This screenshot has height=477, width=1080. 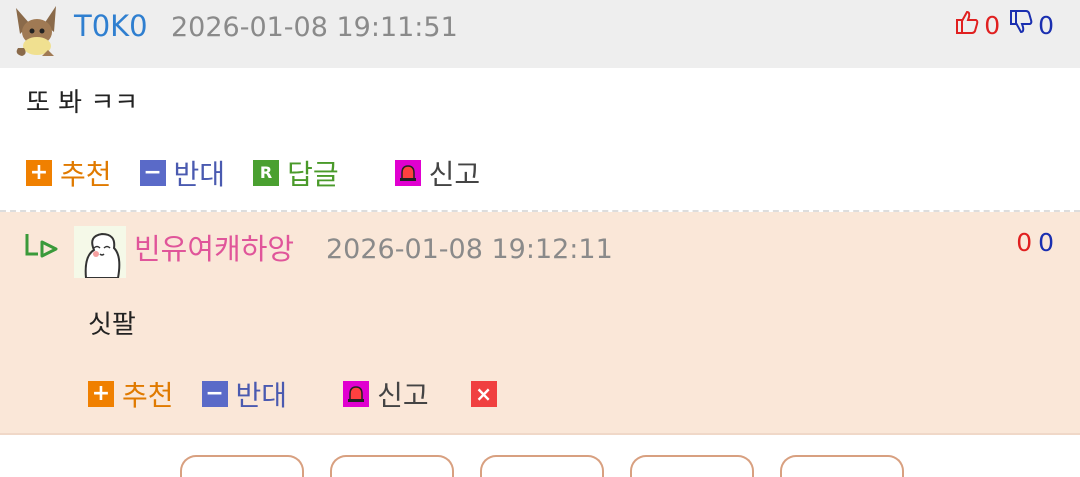 I want to click on reply-downvote-count: 0, so click(x=1046, y=242).